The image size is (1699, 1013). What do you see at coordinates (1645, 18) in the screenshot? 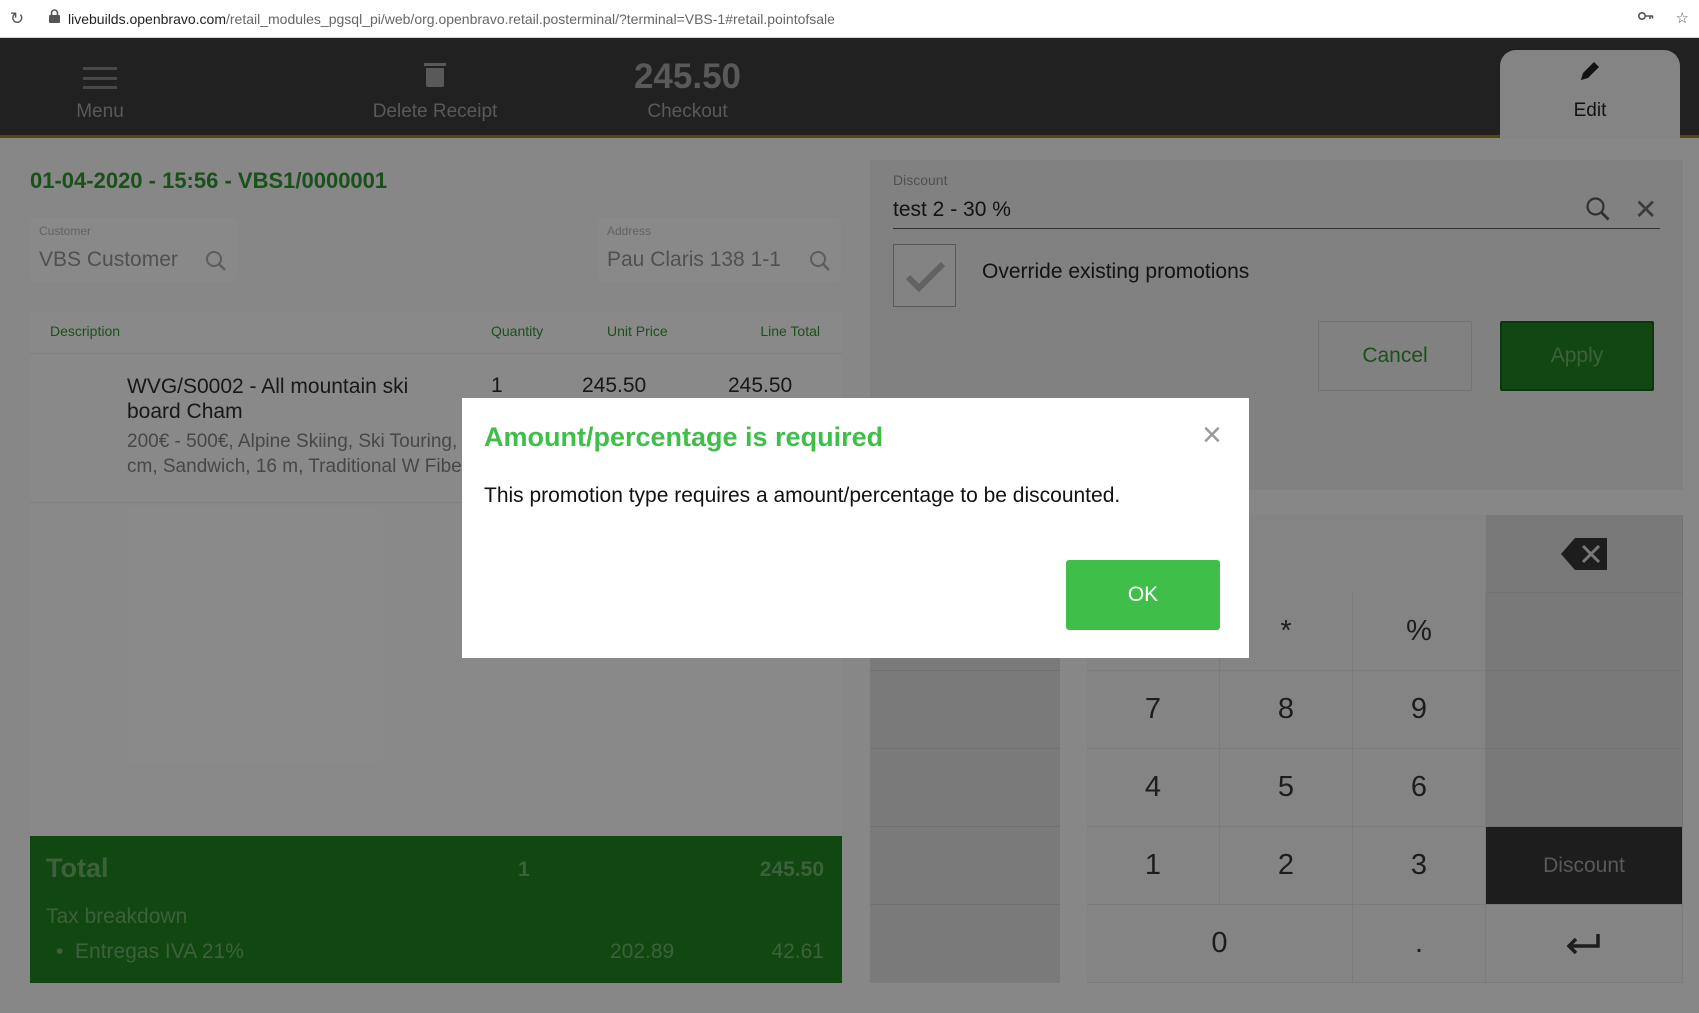
I see `key-icon` at bounding box center [1645, 18].